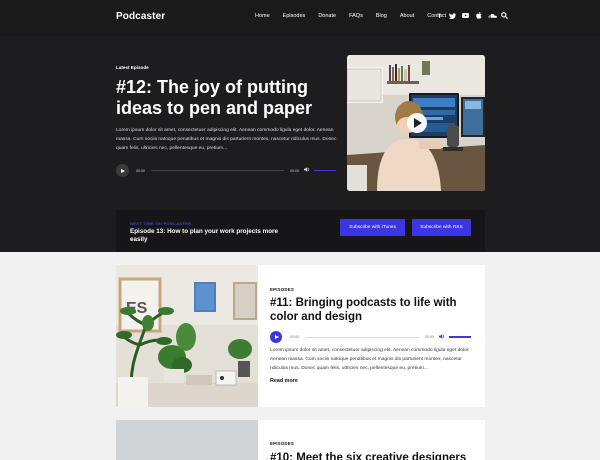 The width and height of the screenshot is (600, 460). I want to click on twitter-icon, so click(452, 17).